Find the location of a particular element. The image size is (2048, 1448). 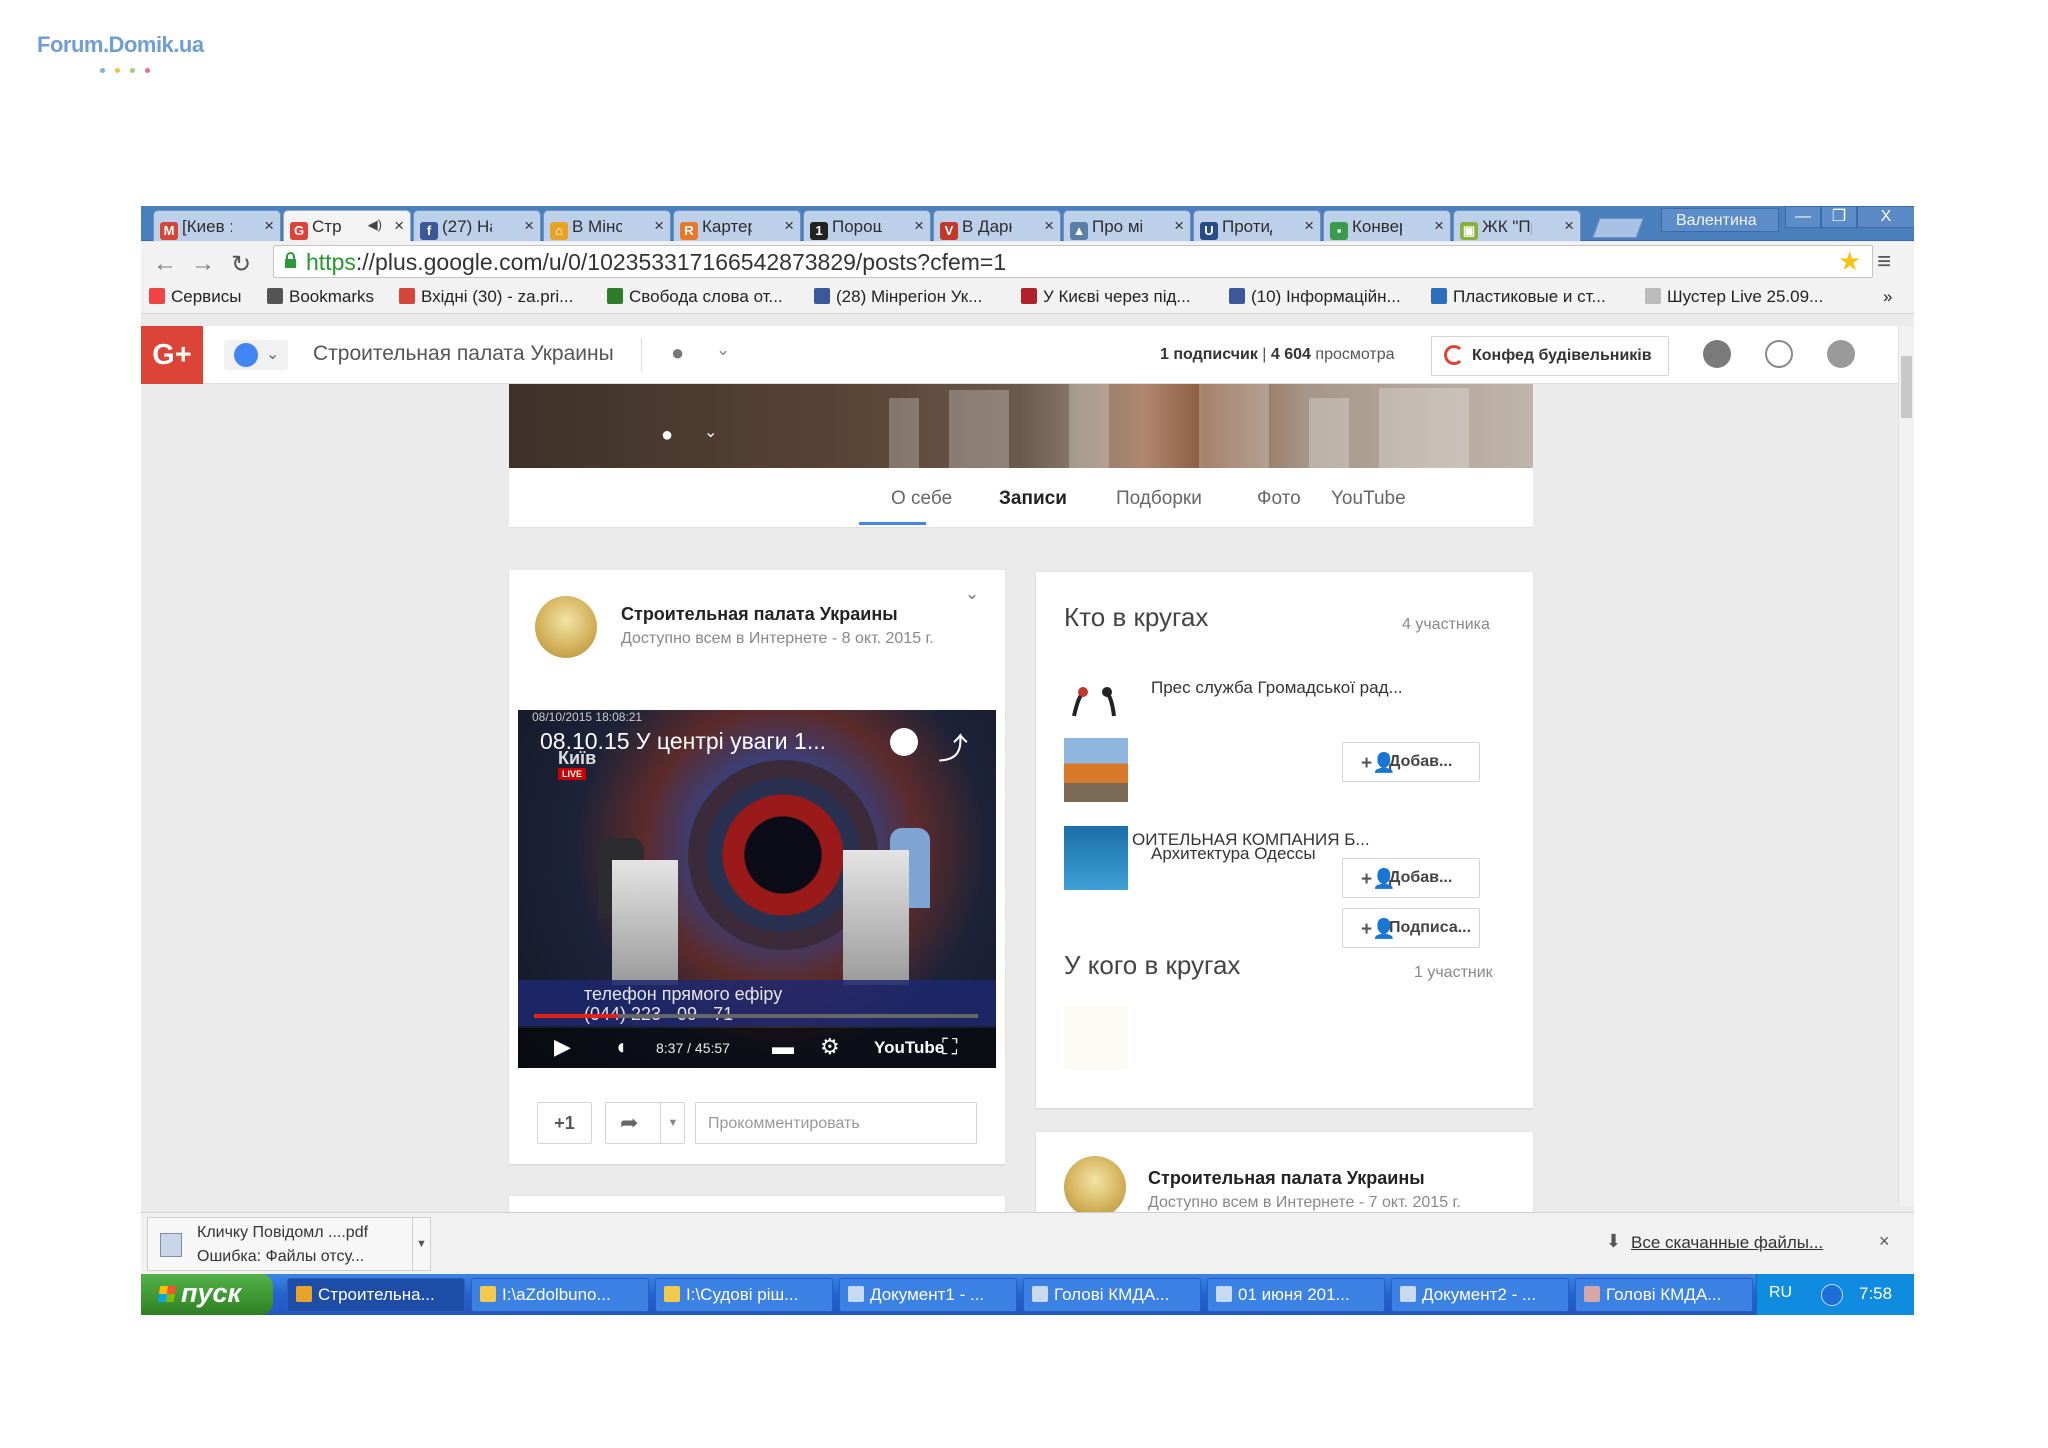

profile-tab: Фото is located at coordinates (1279, 499).